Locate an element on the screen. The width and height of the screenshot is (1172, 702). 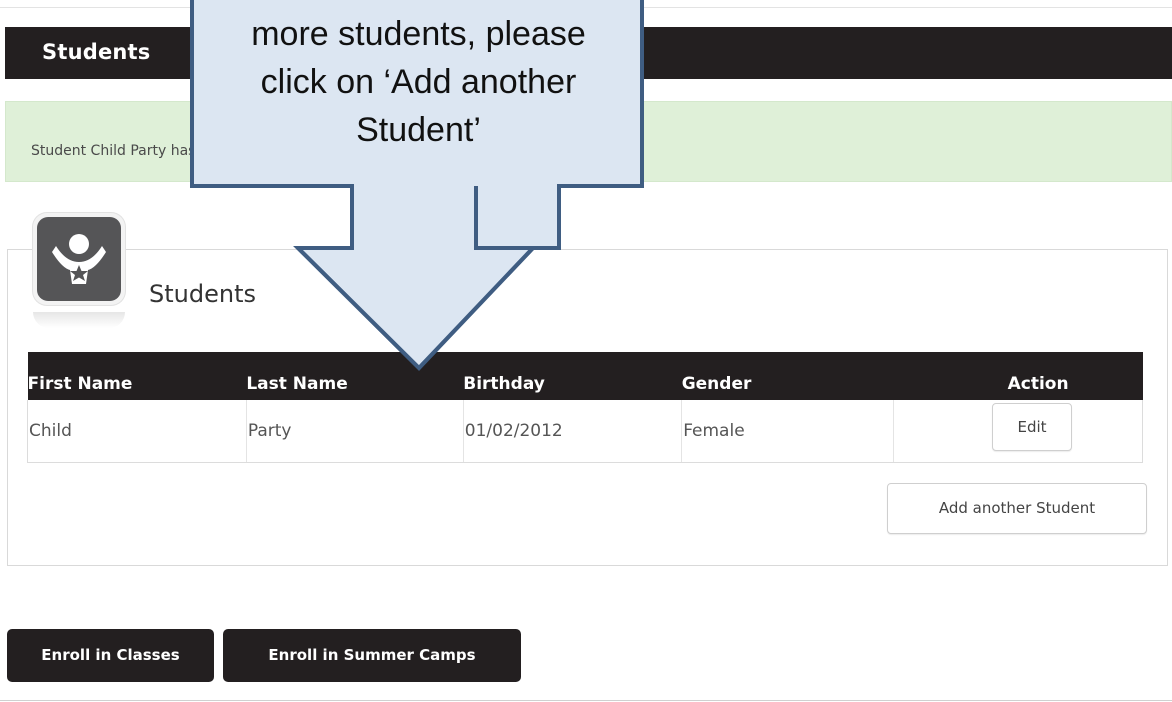
callout-line: Student’ is located at coordinates (418, 130).